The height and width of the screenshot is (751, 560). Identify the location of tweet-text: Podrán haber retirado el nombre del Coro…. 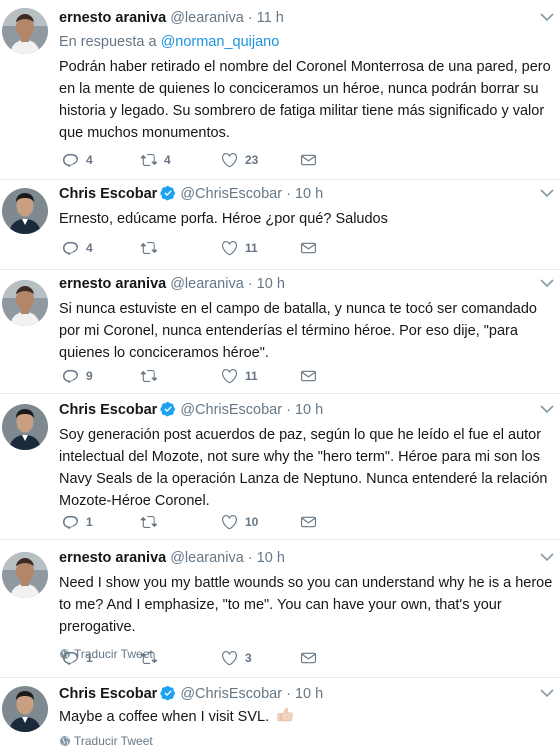
(305, 100).